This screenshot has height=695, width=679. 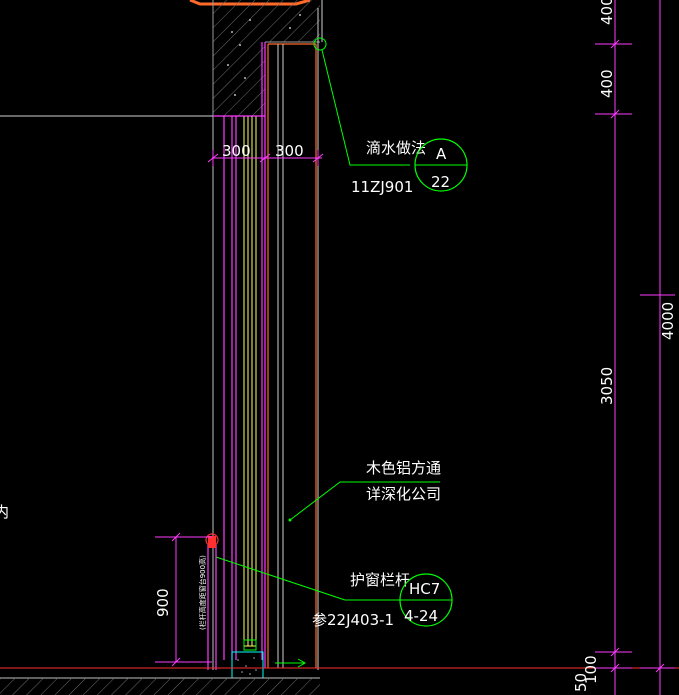 What do you see at coordinates (607, 386) in the screenshot?
I see `dim-3050: 3050` at bounding box center [607, 386].